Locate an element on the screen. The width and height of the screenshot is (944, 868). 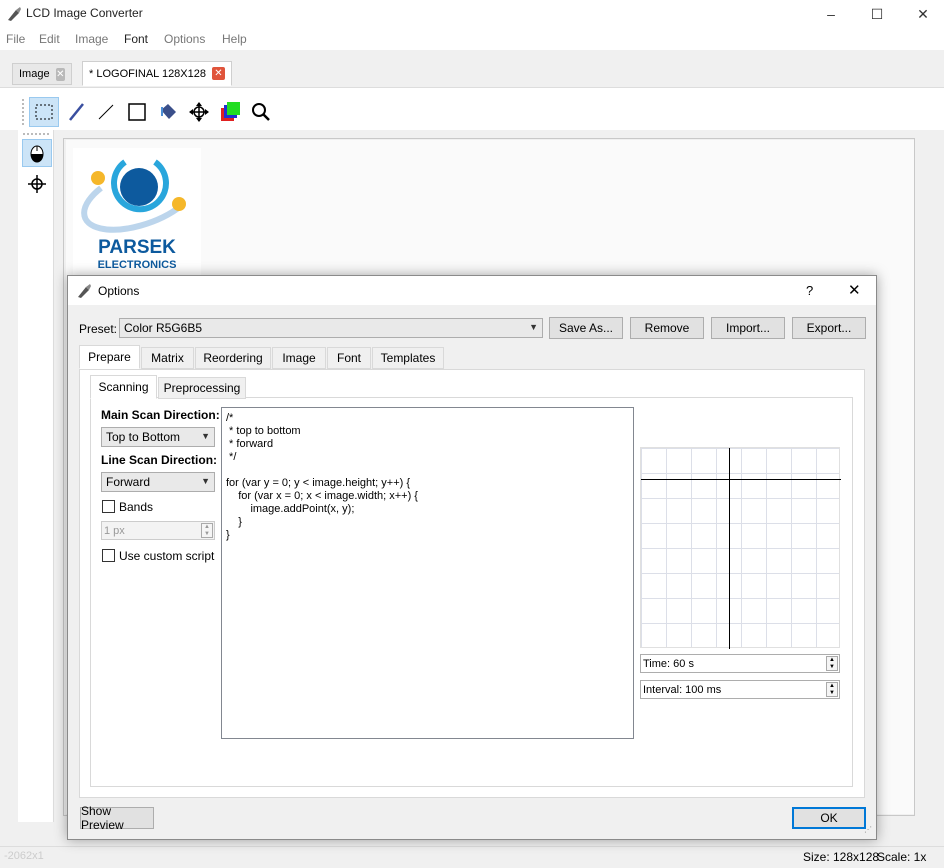
edited-image: PARSEK ELECTRONICS is located at coordinates (137, 212).